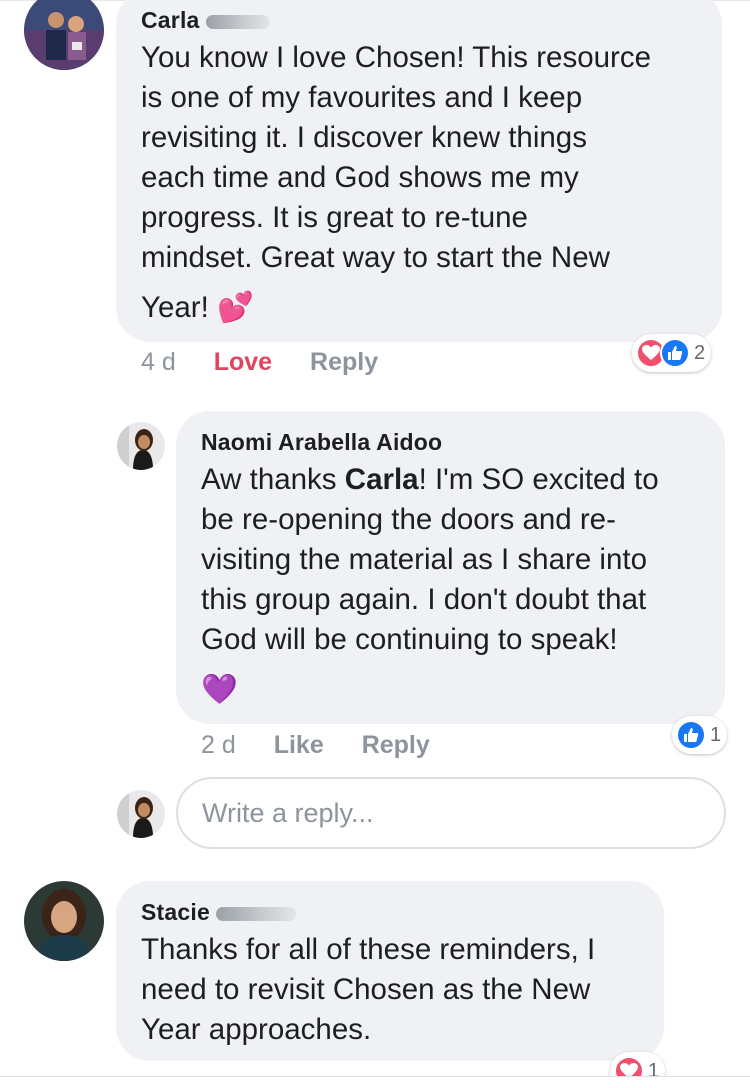 The image size is (750, 1088). What do you see at coordinates (375, 257) in the screenshot?
I see `body-line: mindset. Great way to start the New` at bounding box center [375, 257].